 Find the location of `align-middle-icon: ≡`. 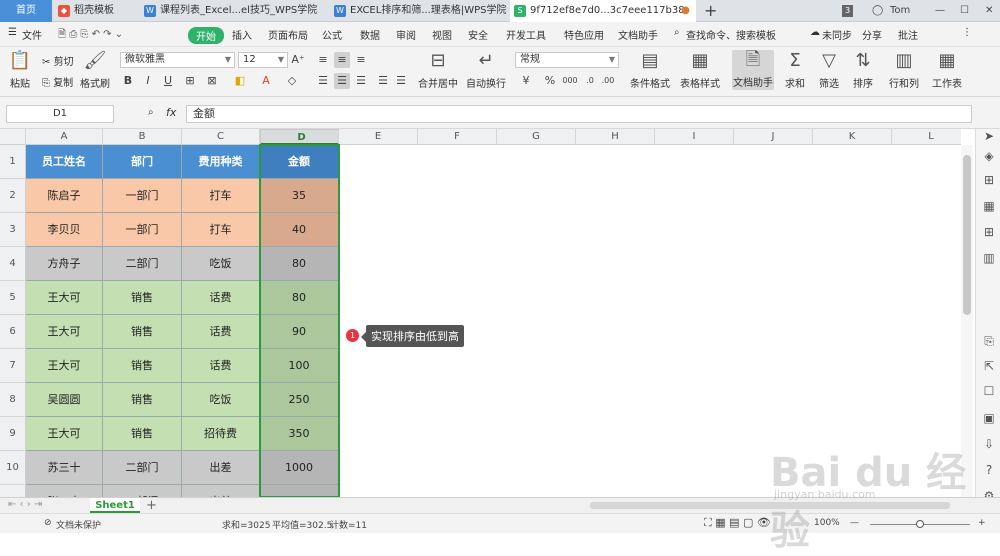

align-middle-icon: ≡ is located at coordinates (342, 60).